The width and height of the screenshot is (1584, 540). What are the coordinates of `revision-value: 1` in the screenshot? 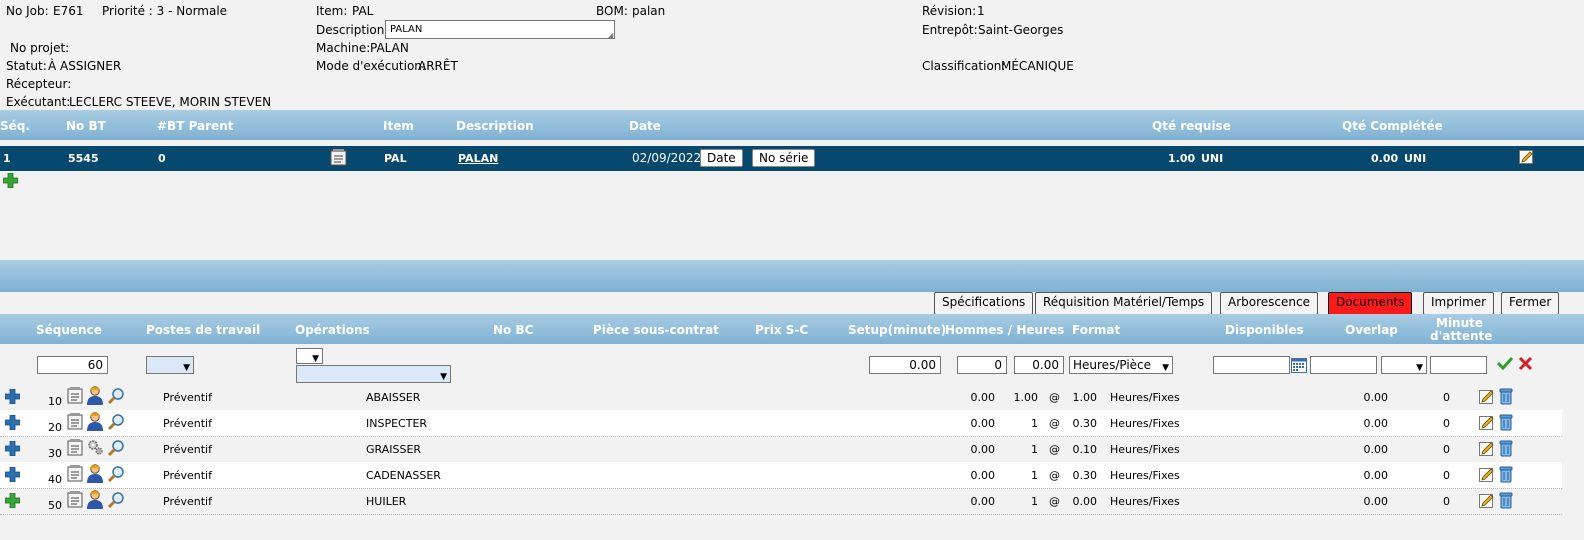 It's located at (981, 11).